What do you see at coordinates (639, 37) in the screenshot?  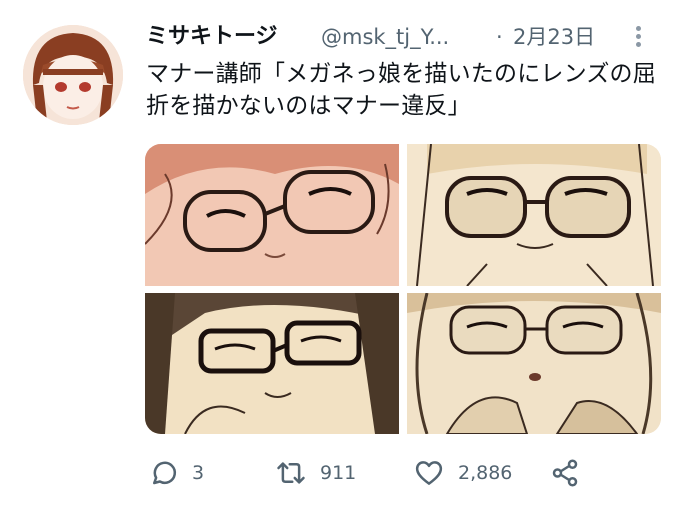 I see `more-dots-icon` at bounding box center [639, 37].